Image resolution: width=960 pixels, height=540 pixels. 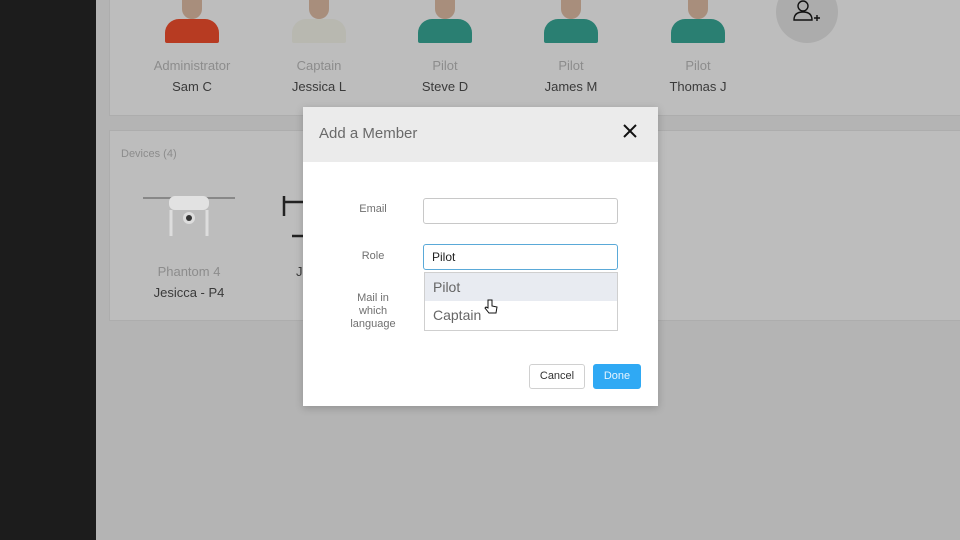 I want to click on sidebar: s bines s es, so click(x=48, y=270).